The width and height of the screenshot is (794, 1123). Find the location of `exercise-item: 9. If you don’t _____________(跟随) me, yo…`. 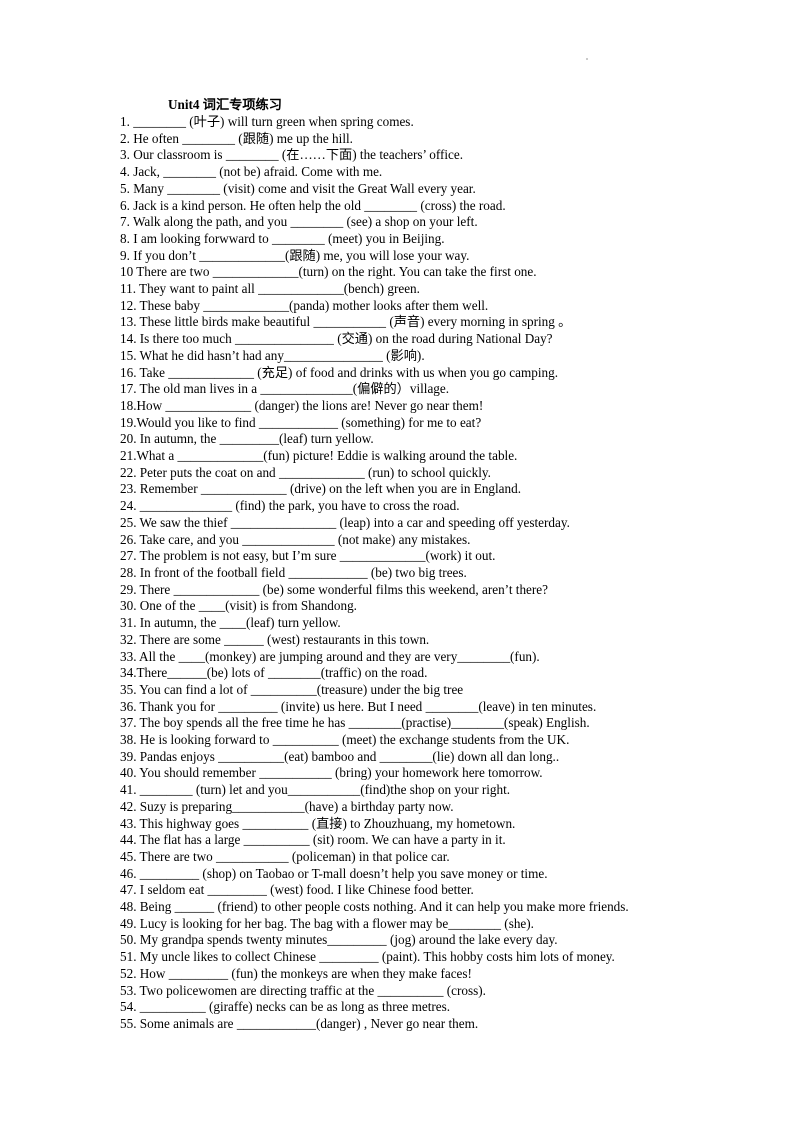

exercise-item: 9. If you don’t _____________(跟随) me, yo… is located at coordinates (295, 255).